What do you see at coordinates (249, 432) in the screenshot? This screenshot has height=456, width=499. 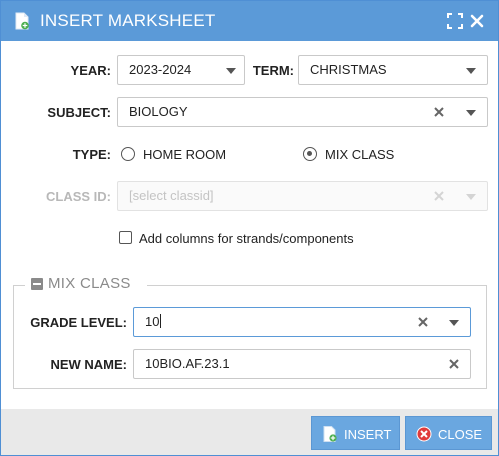 I see `dialog-footer: INSERT CLOSE` at bounding box center [249, 432].